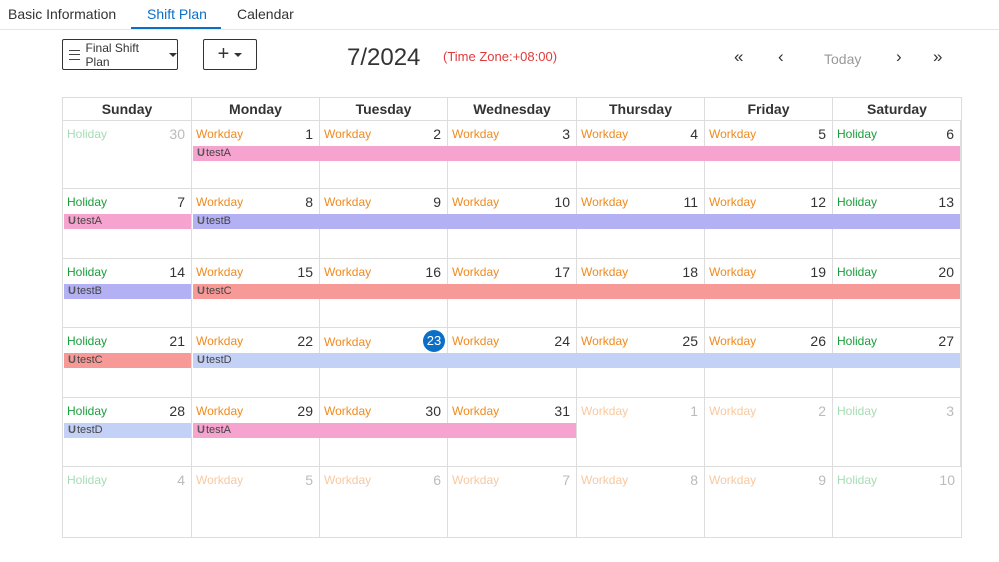 The height and width of the screenshot is (562, 999). I want to click on weekday-sunday: Sunday, so click(127, 109).